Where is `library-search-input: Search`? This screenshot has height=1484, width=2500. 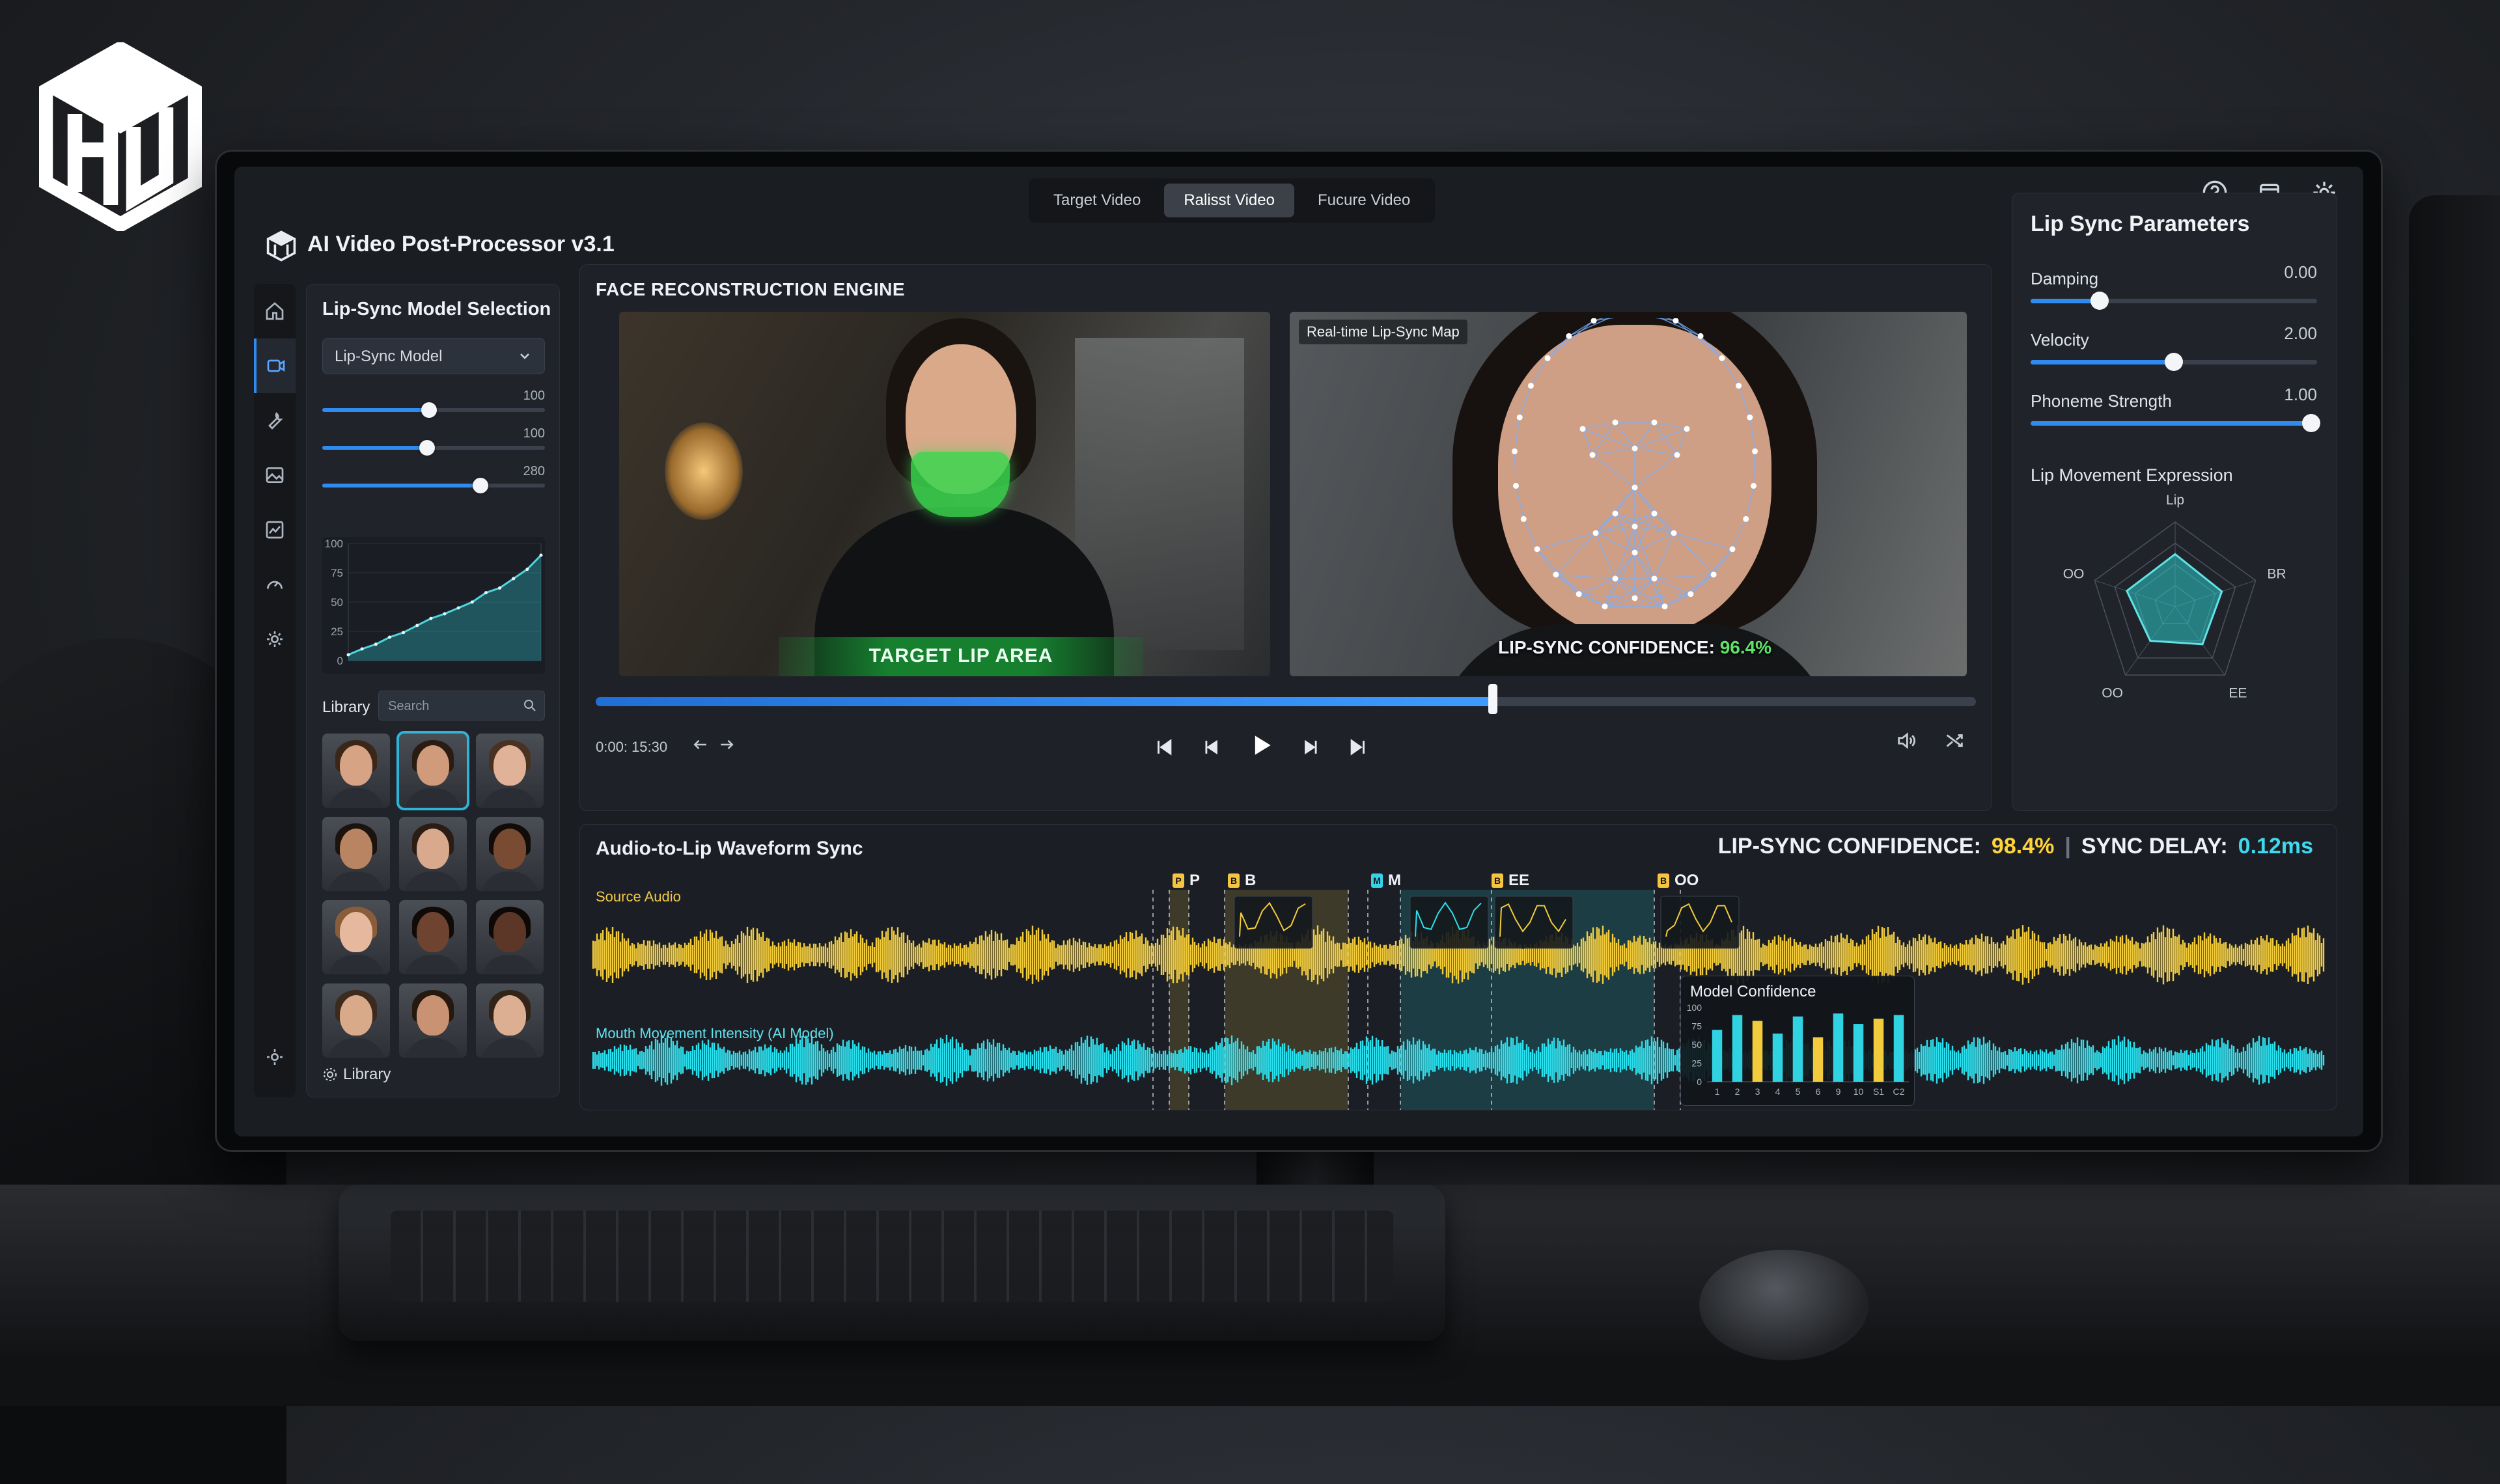
library-search-input: Search is located at coordinates (461, 706).